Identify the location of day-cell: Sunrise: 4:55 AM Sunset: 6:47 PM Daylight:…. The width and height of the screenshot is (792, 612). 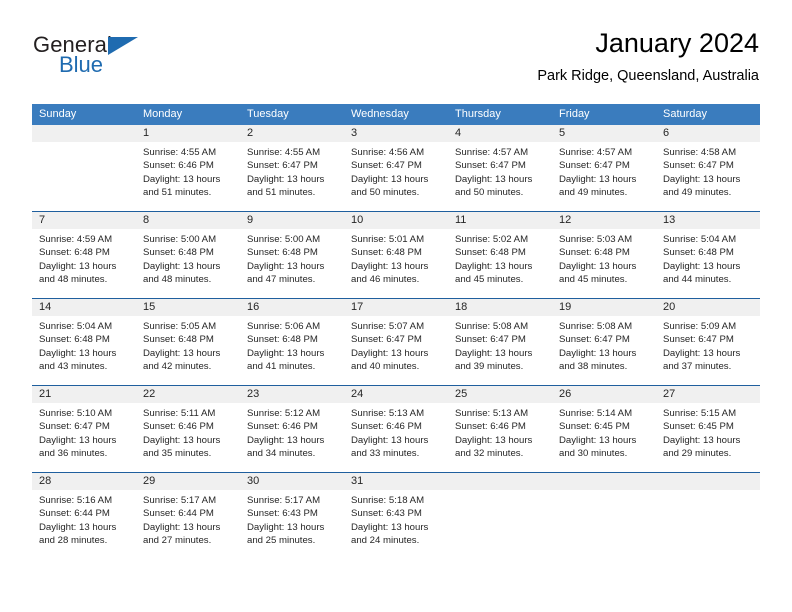
(292, 176).